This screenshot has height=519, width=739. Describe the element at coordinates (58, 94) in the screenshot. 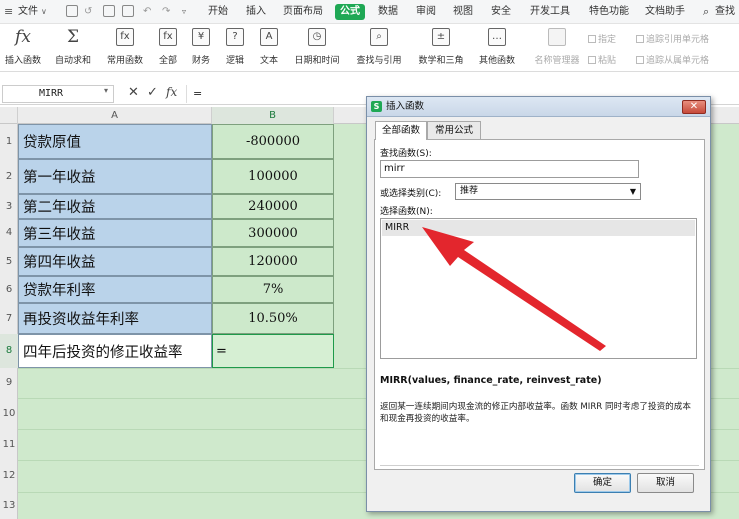

I see `name-box: MIRR` at that location.